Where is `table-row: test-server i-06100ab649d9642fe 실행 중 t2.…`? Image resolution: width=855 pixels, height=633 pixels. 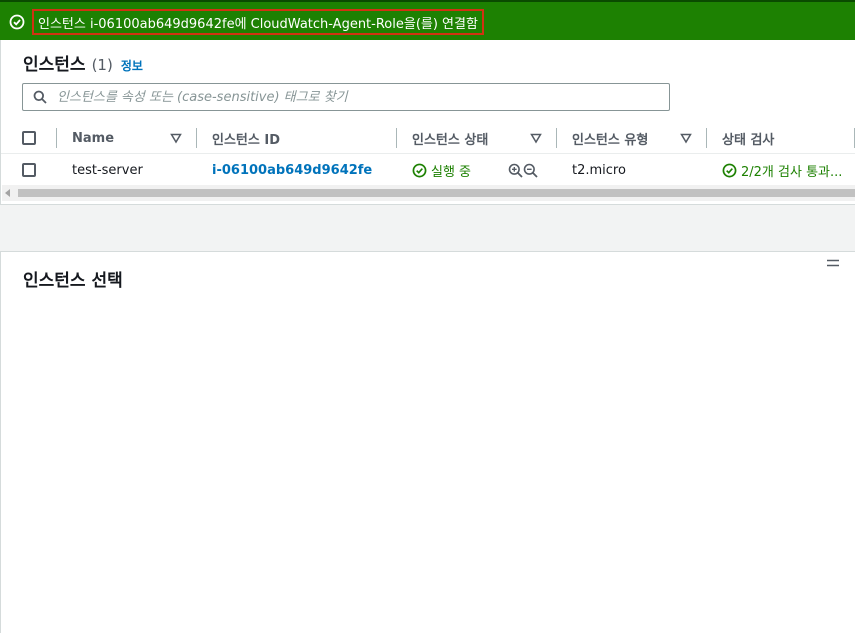
table-row: test-server i-06100ab649d9642fe 실행 중 t2.… is located at coordinates (428, 170).